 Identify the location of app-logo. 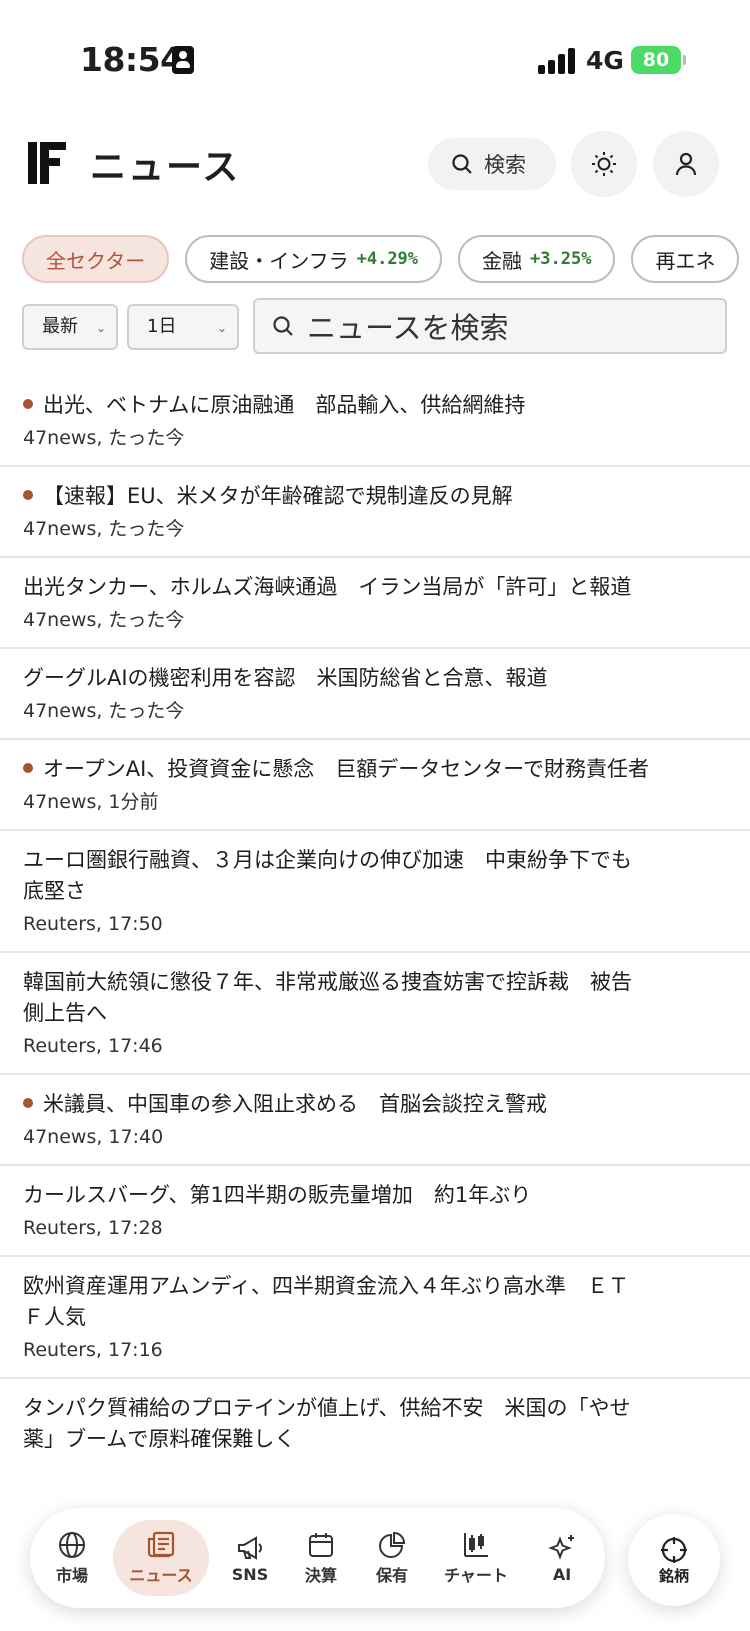
(47, 163).